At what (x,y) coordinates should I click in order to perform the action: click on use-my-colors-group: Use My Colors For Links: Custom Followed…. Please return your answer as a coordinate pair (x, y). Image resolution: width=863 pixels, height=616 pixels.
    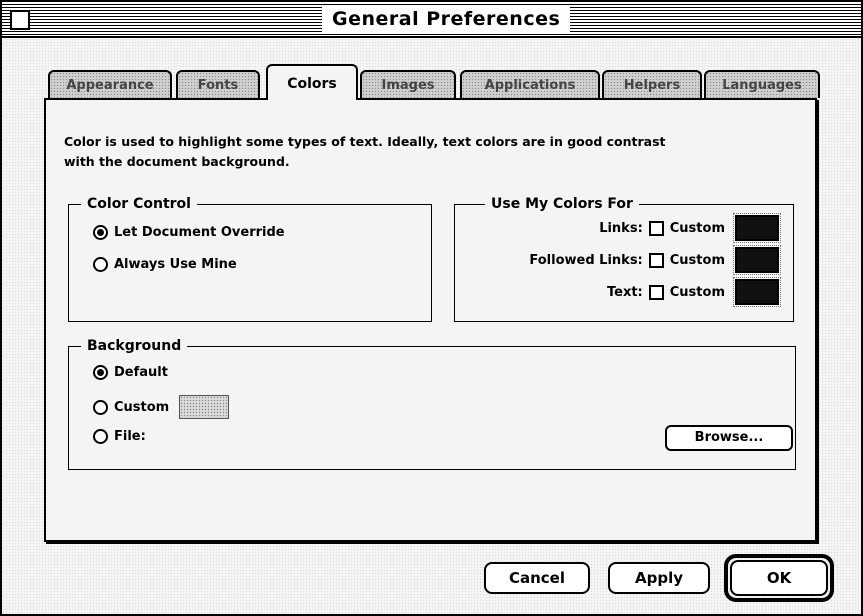
    Looking at the image, I should click on (624, 258).